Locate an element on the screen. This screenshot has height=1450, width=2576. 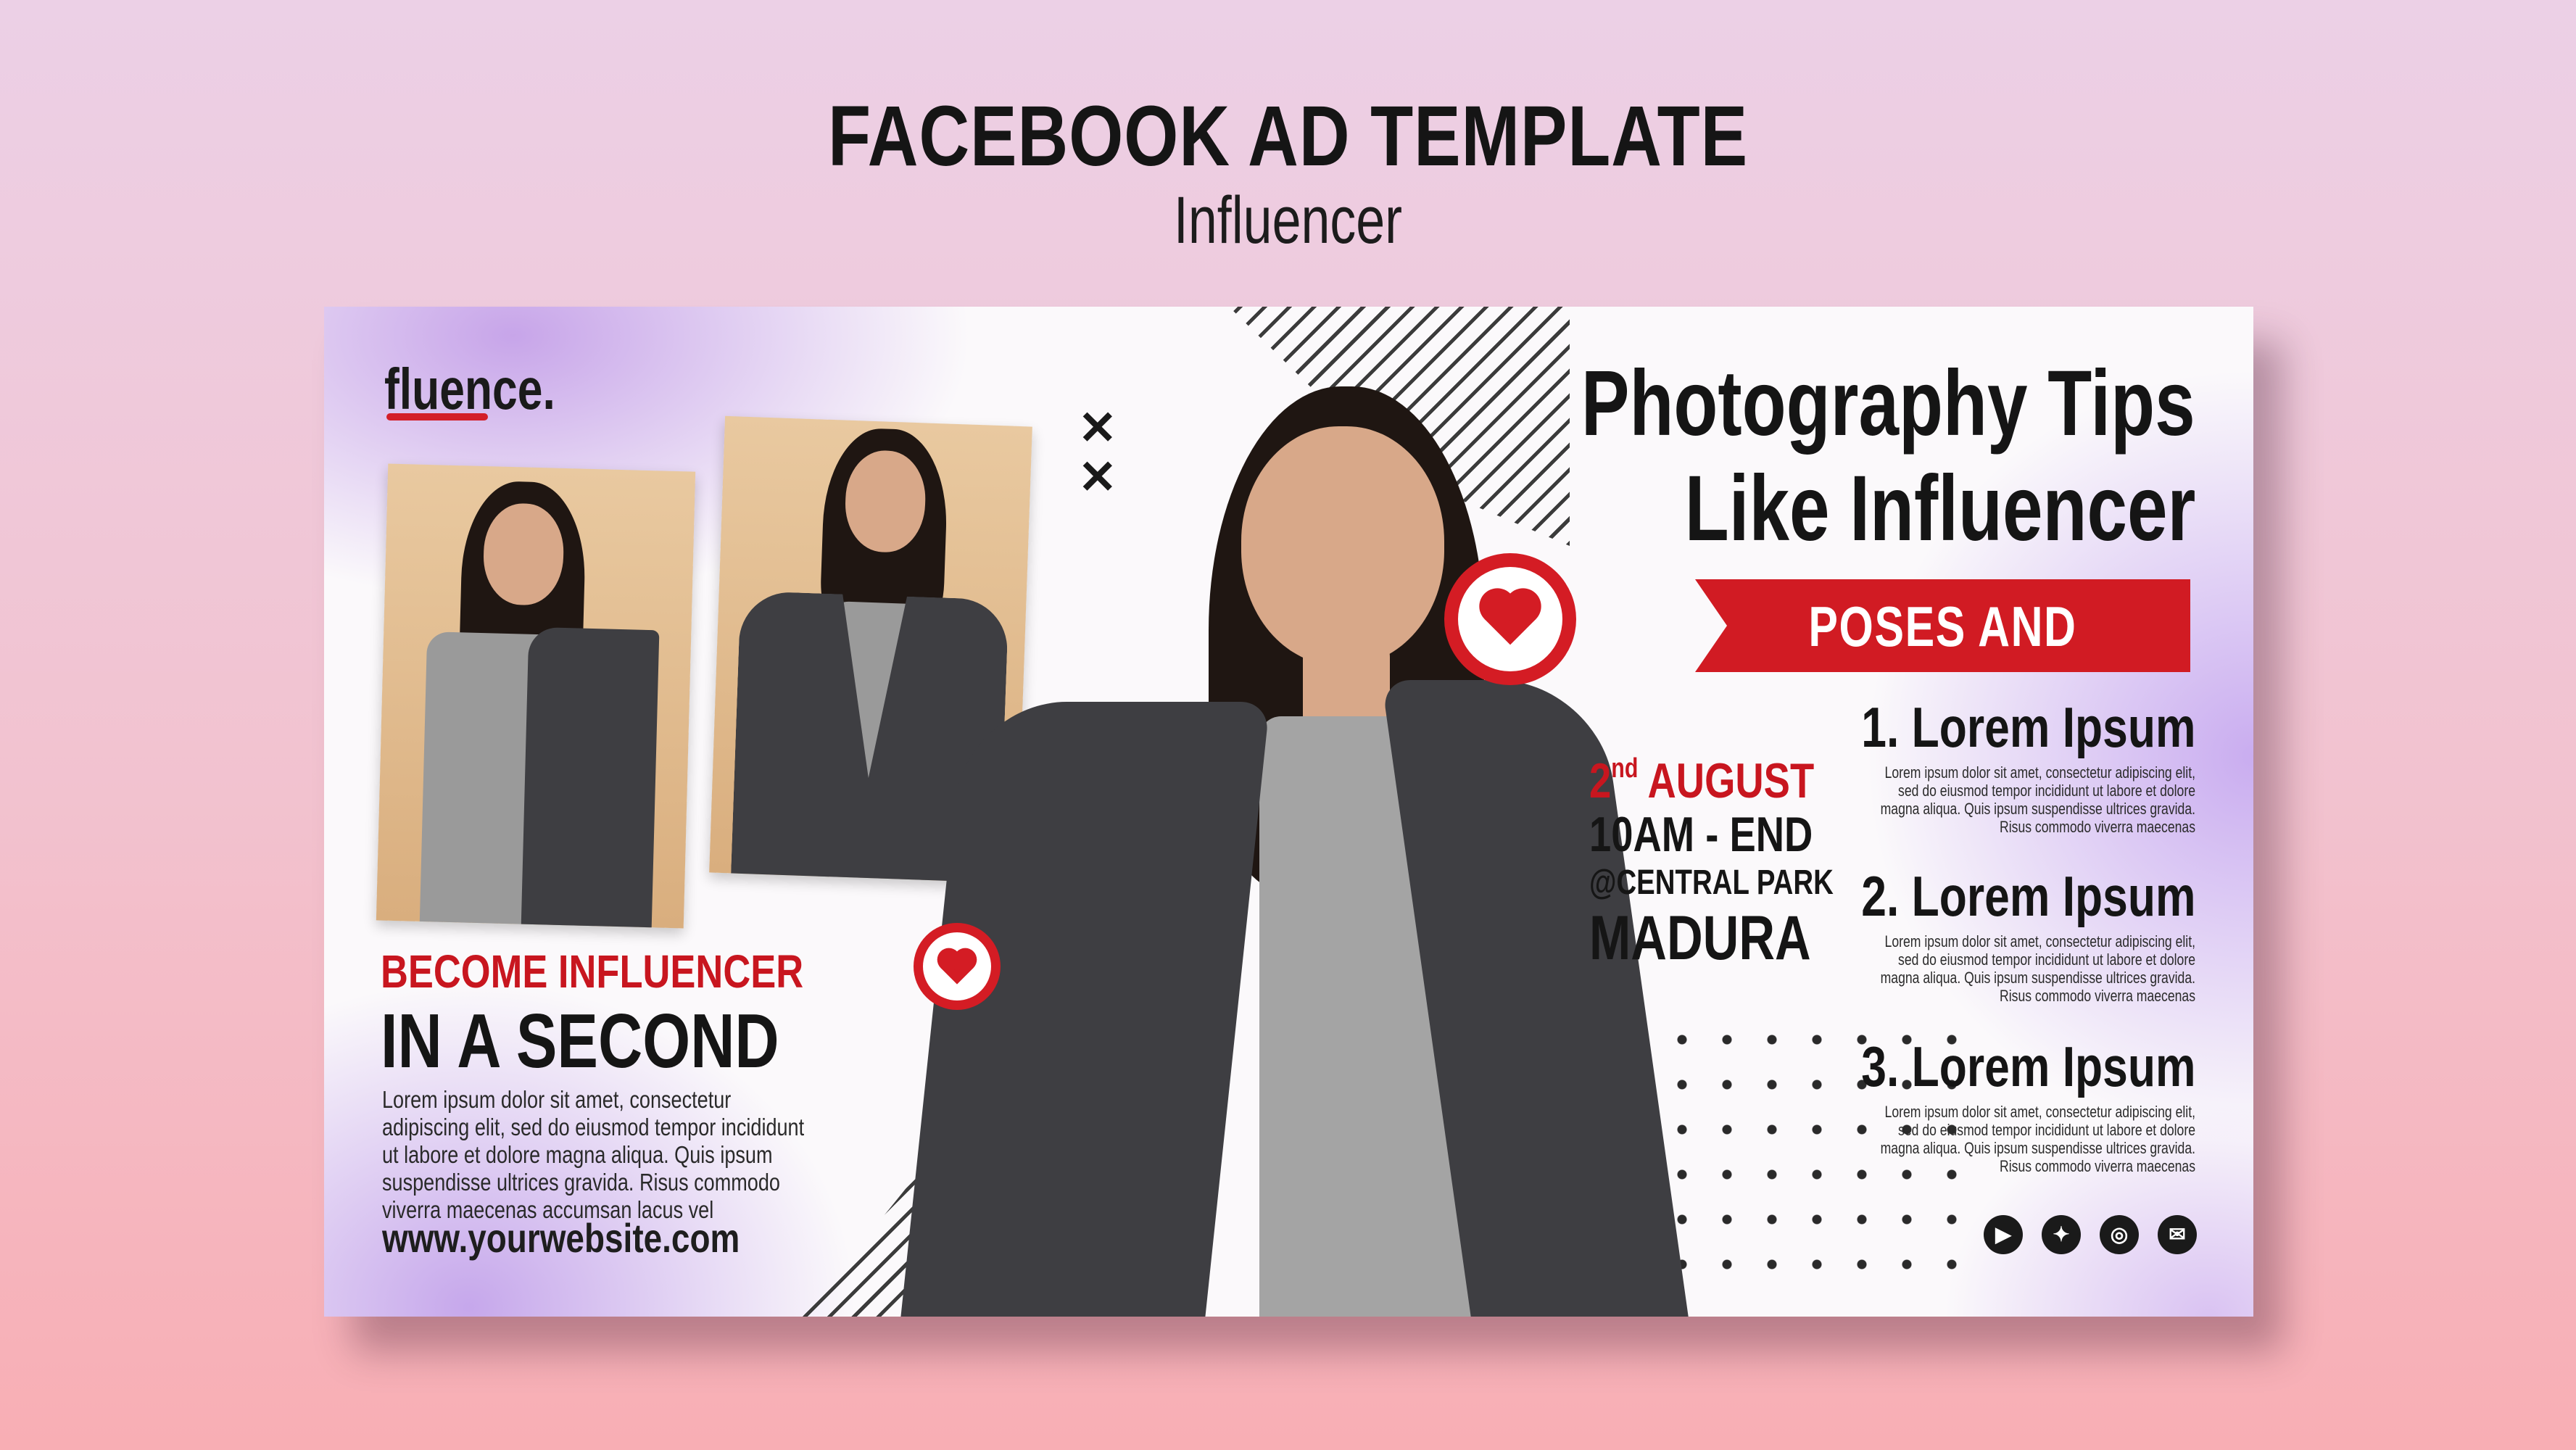
headline-line-2: Like Influencer is located at coordinates (1939, 509).